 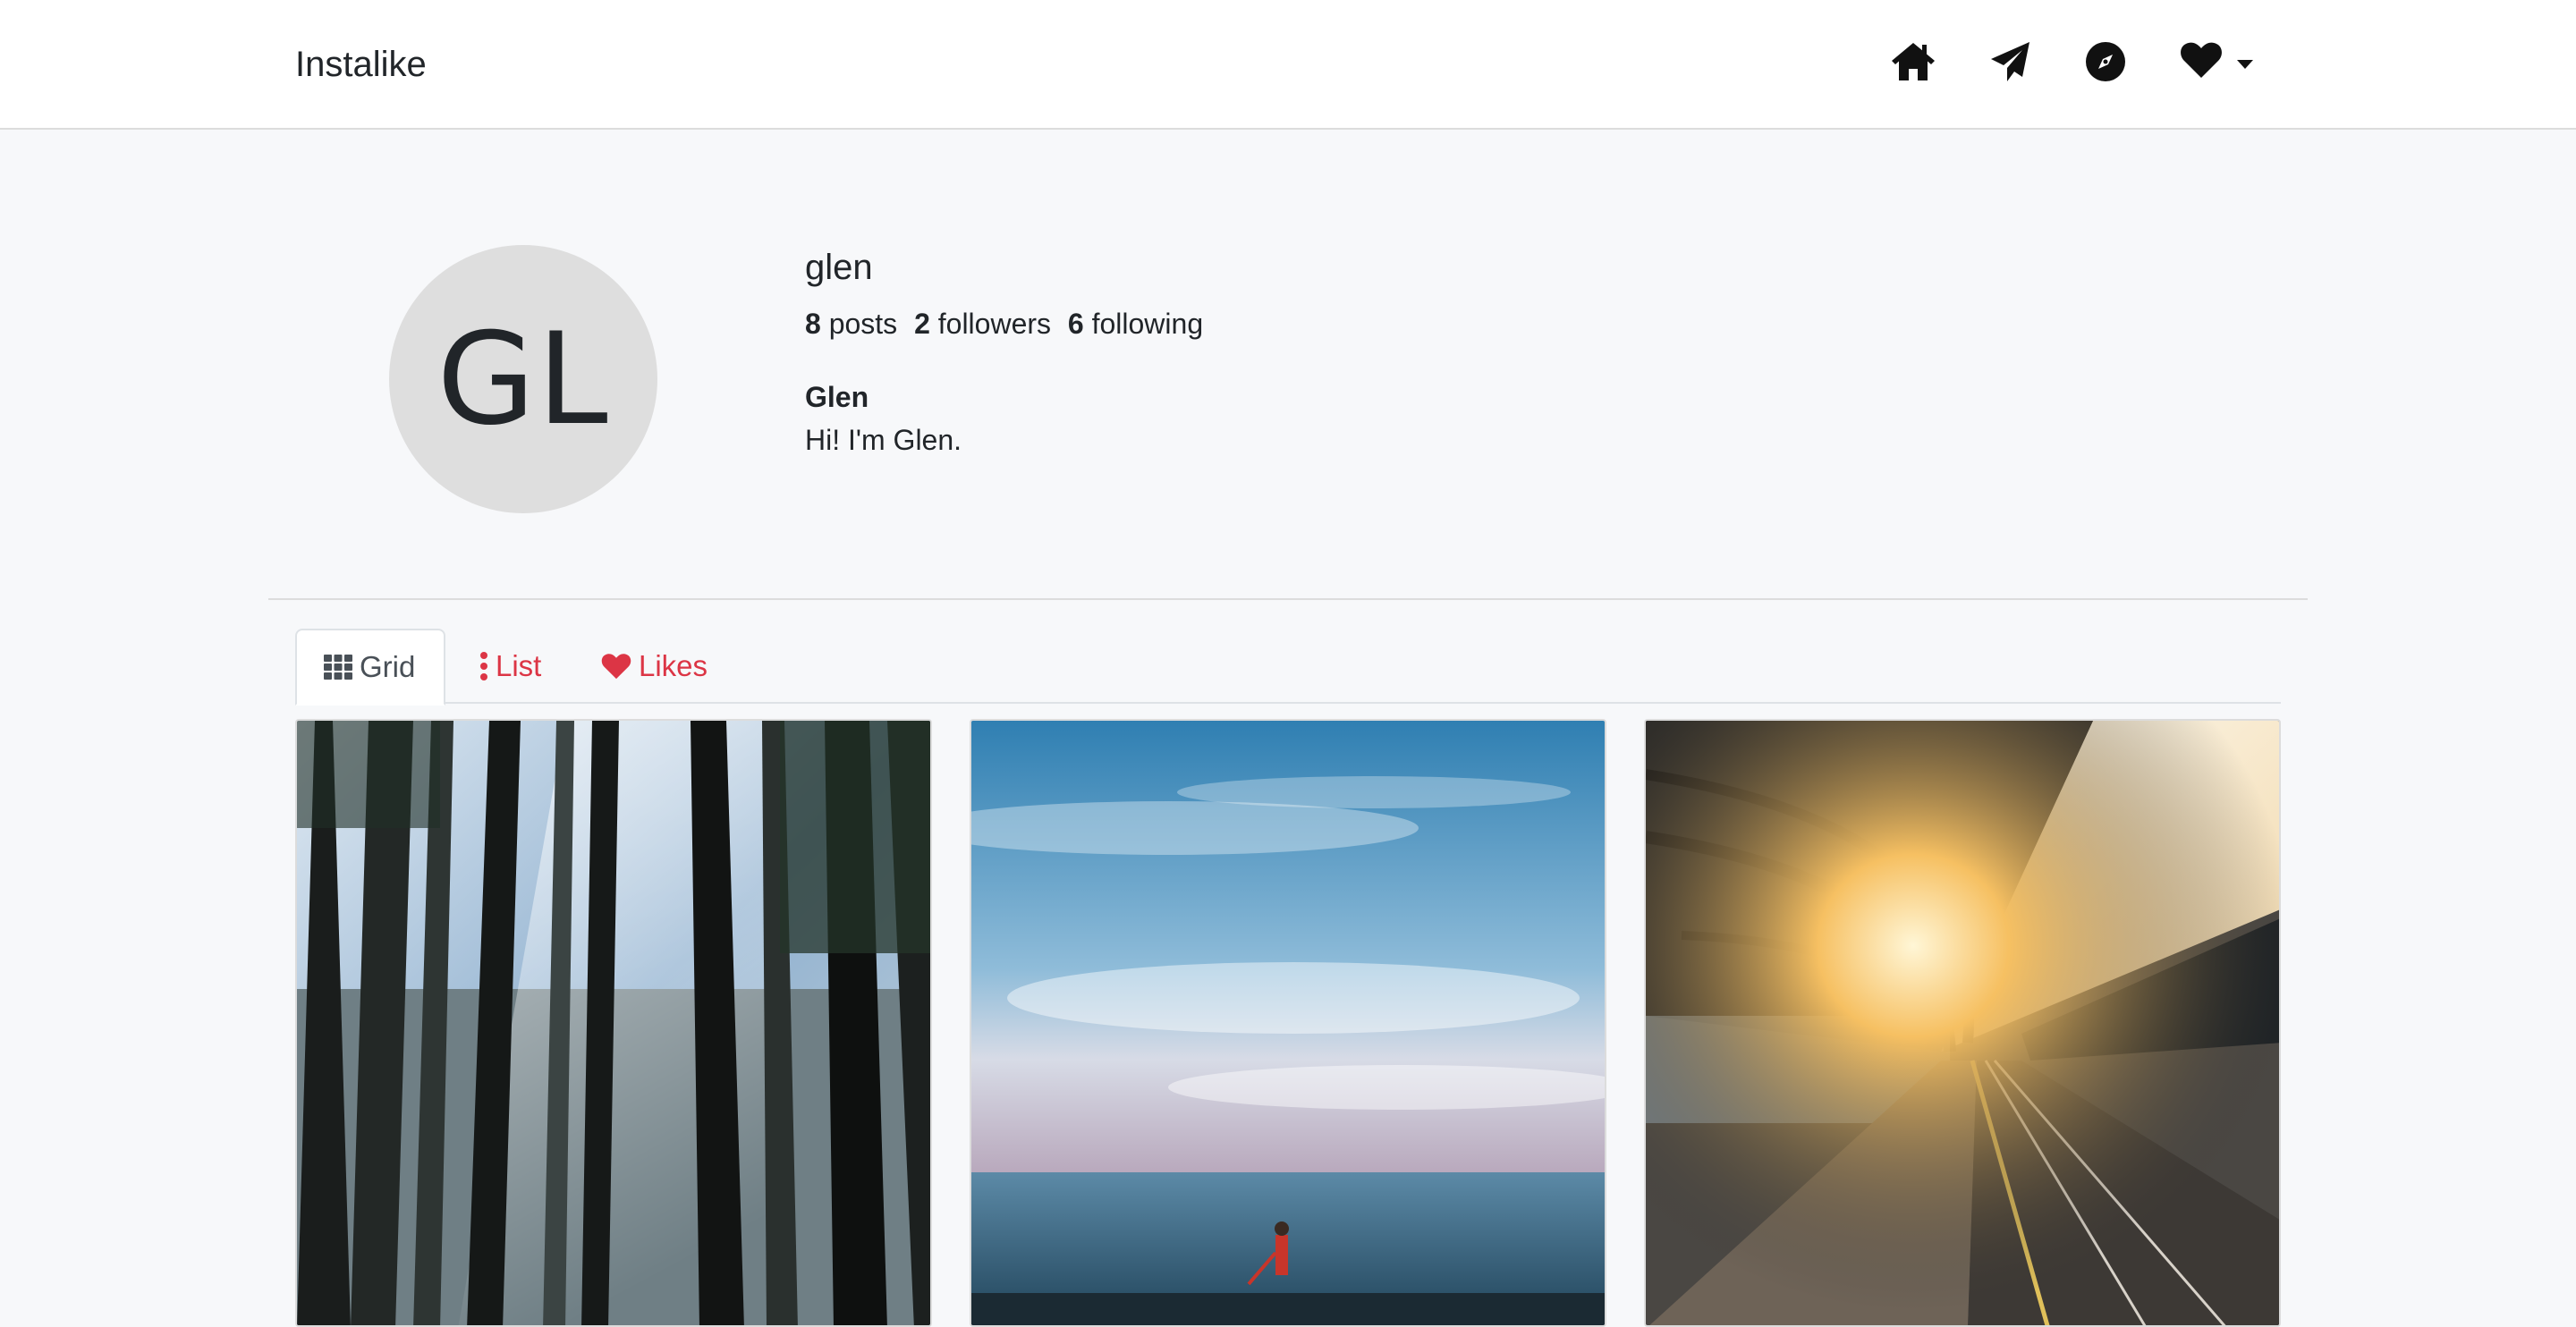 I want to click on followers-count: 2, so click(x=922, y=324).